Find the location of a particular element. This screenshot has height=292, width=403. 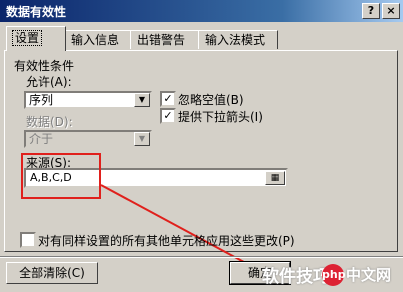

tab-settings-label: 设置 is located at coordinates (27, 38).